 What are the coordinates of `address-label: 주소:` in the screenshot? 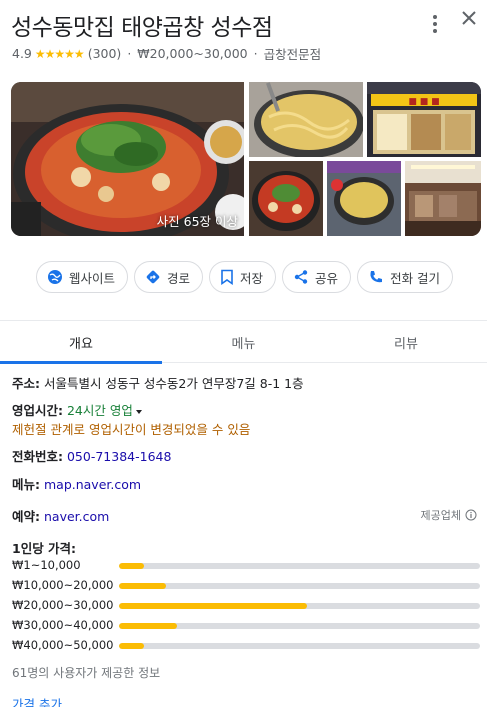 It's located at (26, 383).